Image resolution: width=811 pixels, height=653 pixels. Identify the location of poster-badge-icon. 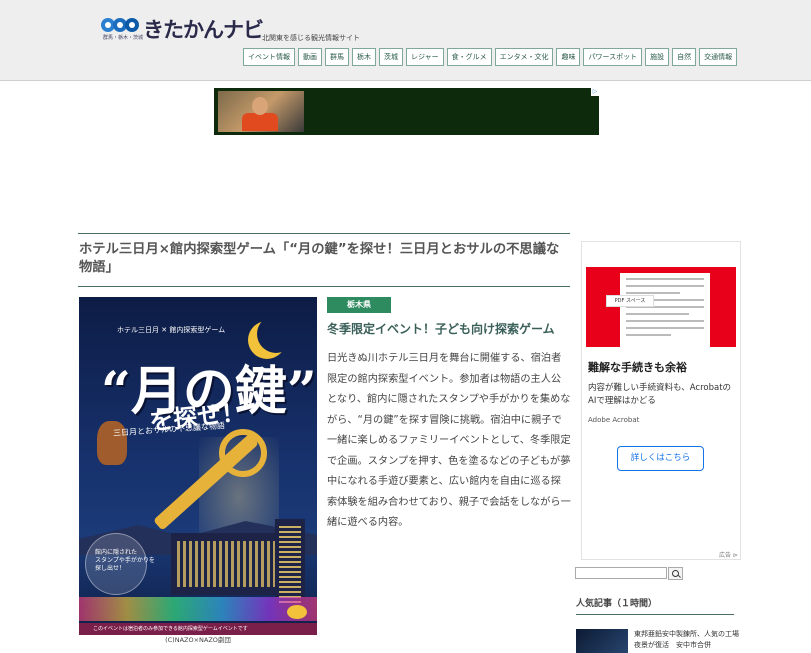
(297, 612).